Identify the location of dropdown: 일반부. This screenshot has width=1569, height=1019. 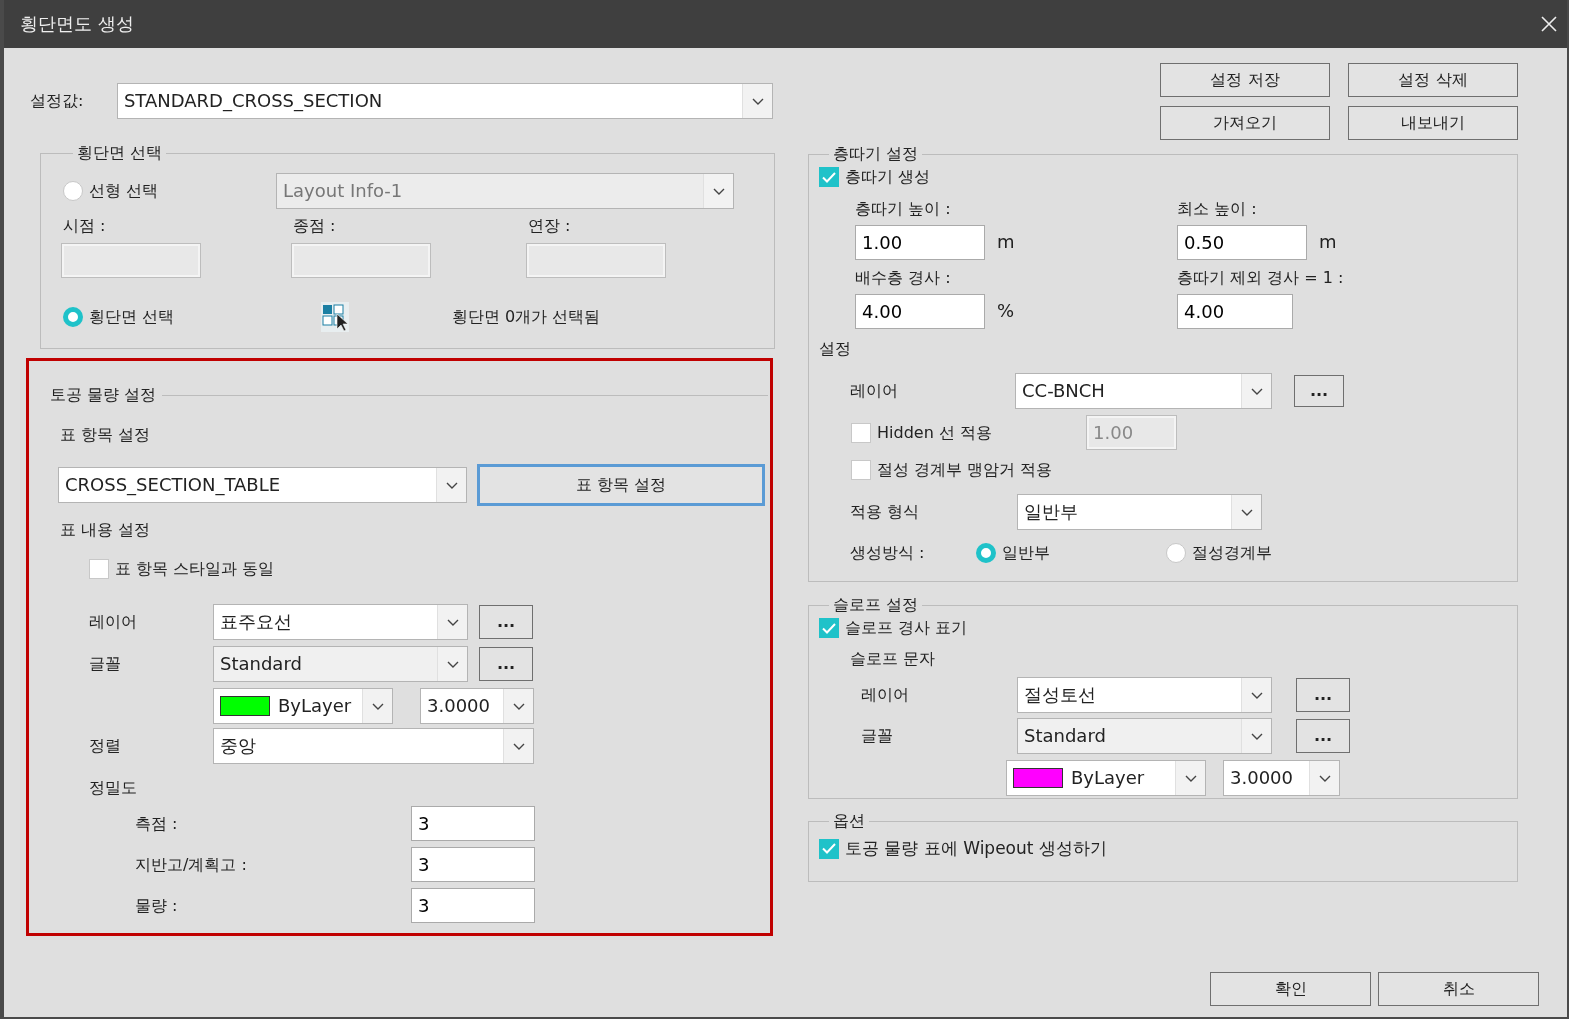
(1139, 512).